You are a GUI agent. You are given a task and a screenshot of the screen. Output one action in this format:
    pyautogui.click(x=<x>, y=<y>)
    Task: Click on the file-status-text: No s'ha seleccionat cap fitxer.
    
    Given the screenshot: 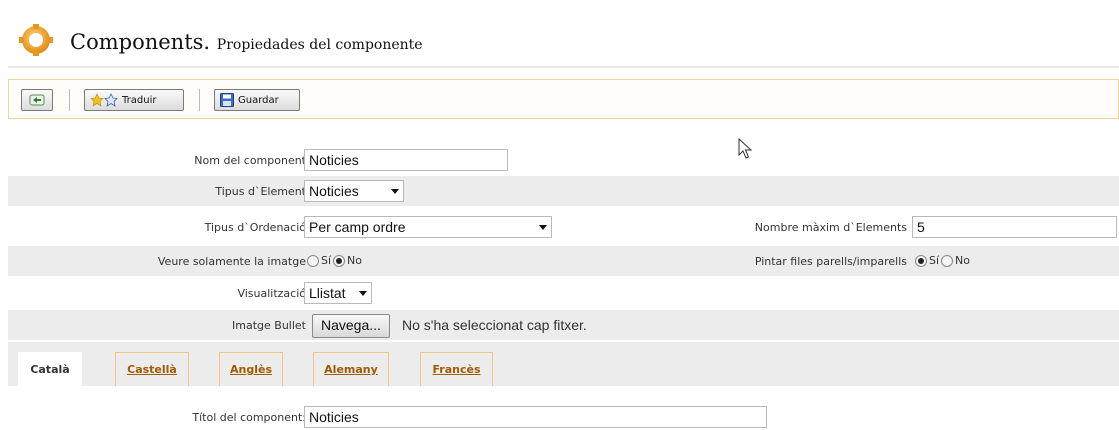 What is the action you would take?
    pyautogui.click(x=494, y=325)
    